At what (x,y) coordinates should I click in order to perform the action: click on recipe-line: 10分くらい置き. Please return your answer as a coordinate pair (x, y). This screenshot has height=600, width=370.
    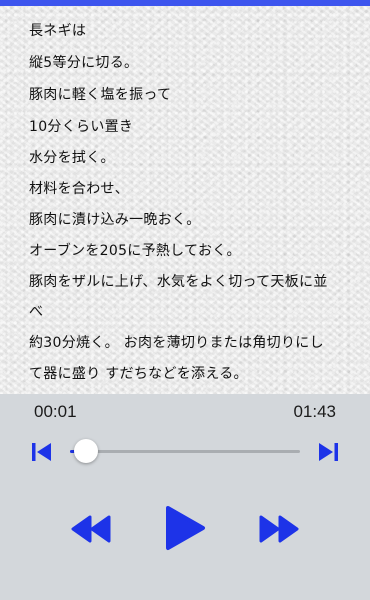
    Looking at the image, I should click on (81, 127).